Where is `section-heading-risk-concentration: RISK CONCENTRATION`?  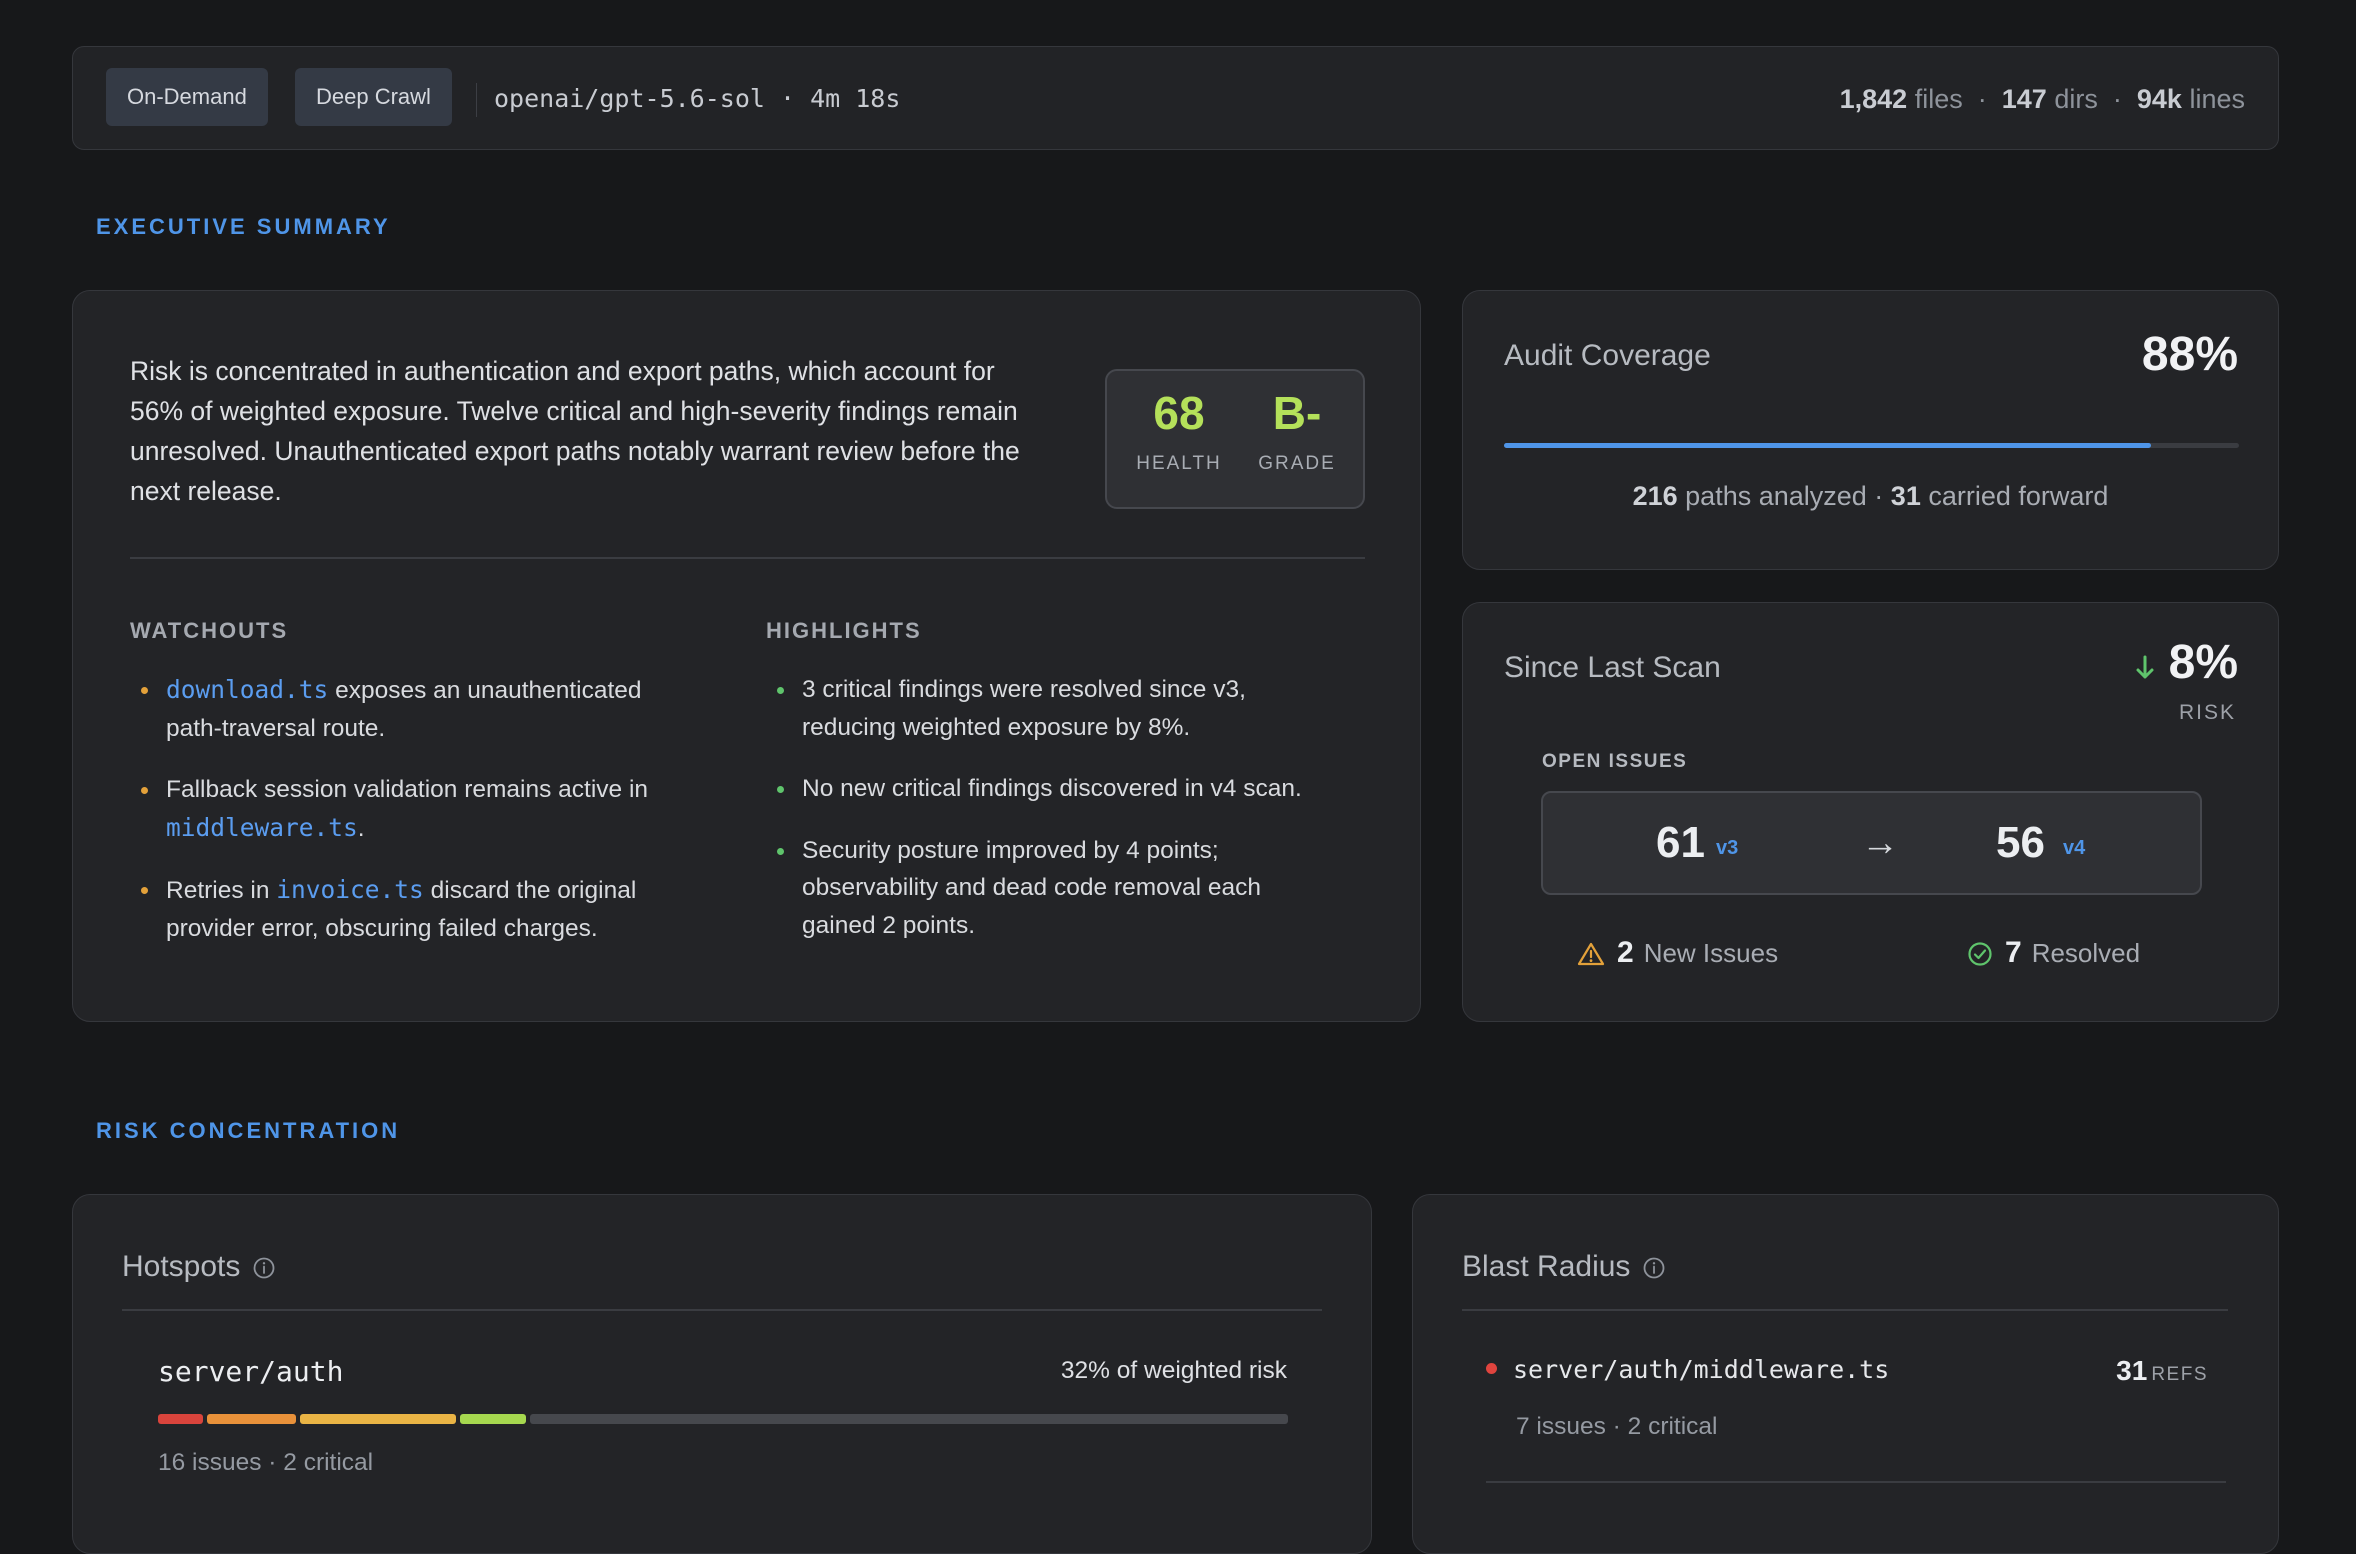
section-heading-risk-concentration: RISK CONCENTRATION is located at coordinates (248, 1130).